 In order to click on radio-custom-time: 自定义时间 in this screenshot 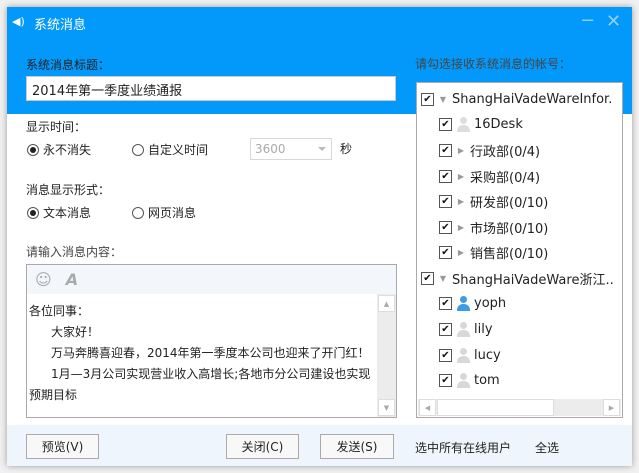, I will do `click(170, 149)`.